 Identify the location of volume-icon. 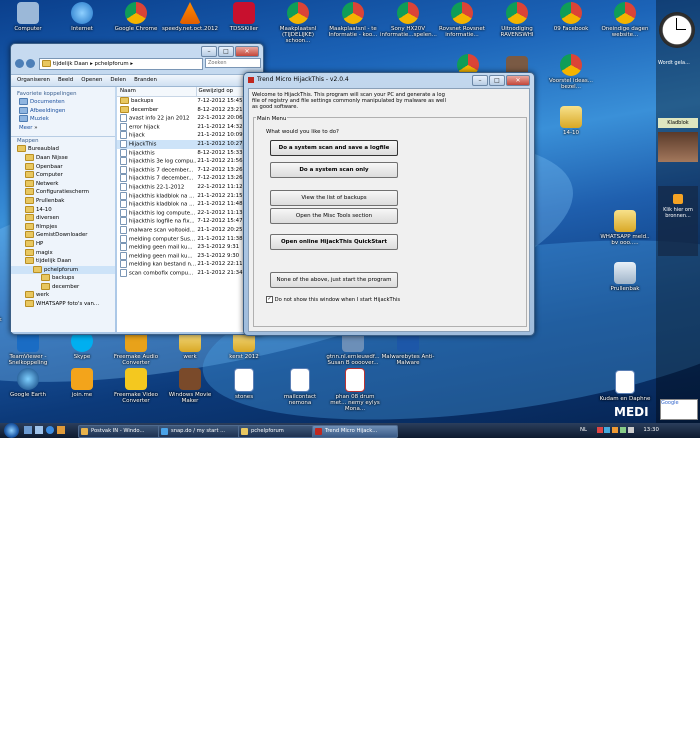
(630, 429).